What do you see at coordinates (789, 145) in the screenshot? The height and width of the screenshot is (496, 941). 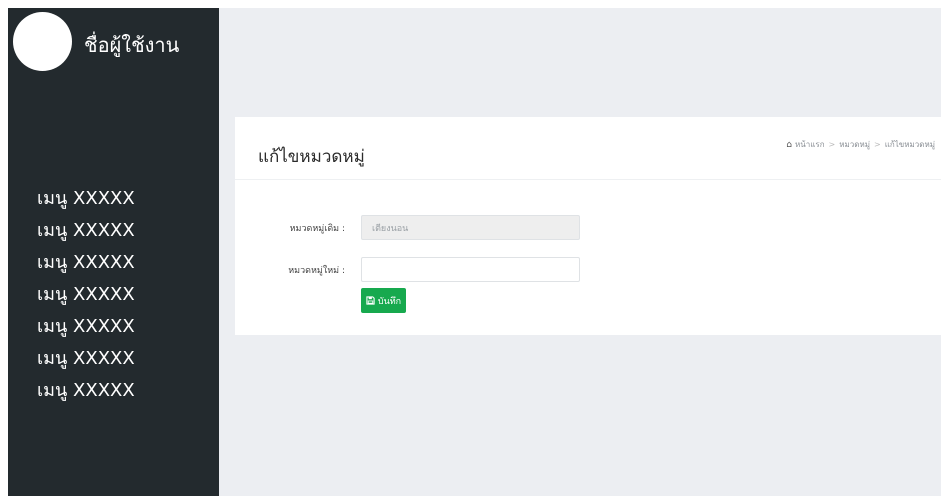 I see `home-icon: ⌂` at bounding box center [789, 145].